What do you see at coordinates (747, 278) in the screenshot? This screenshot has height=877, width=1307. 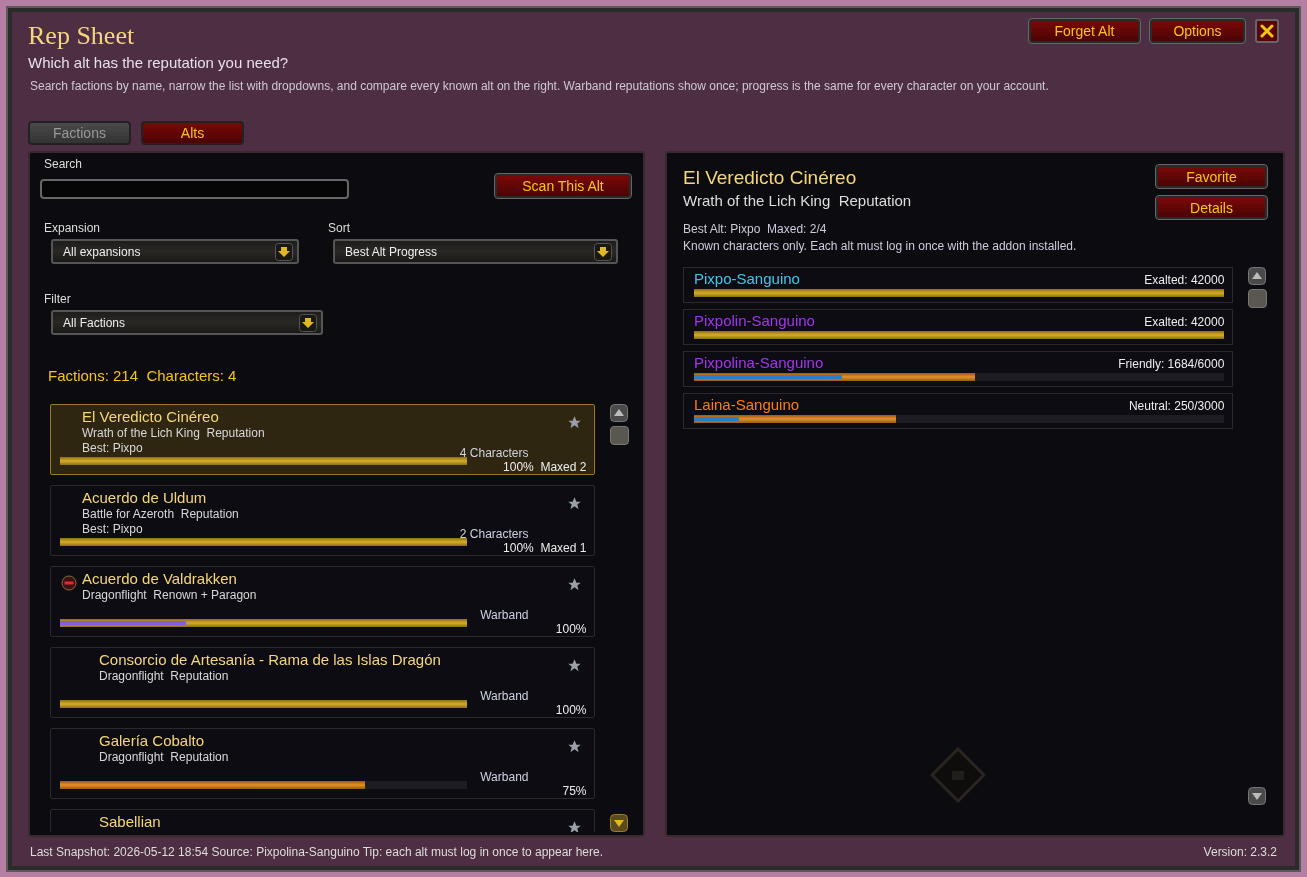 I see `alt-name: Pixpo-Sanguino` at bounding box center [747, 278].